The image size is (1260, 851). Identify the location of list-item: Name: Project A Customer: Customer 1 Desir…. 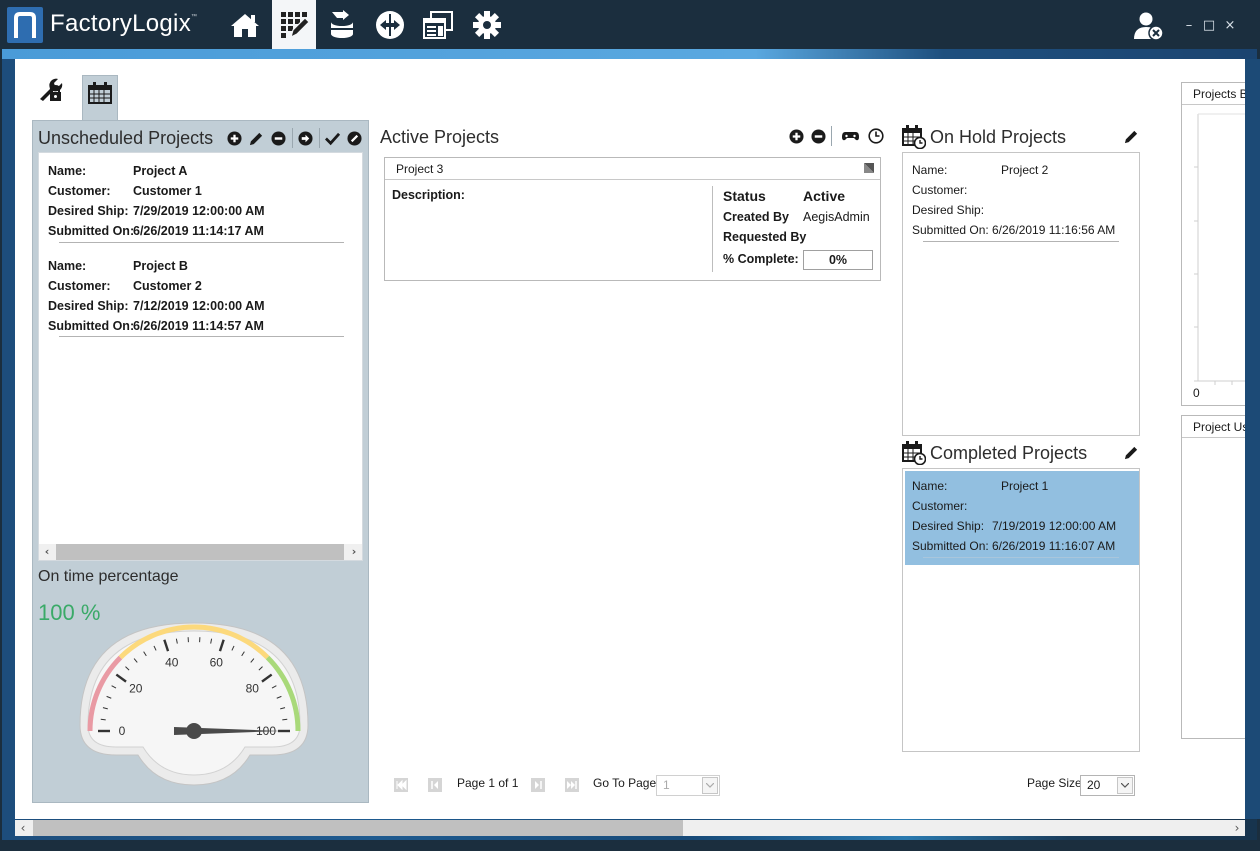
(156, 201).